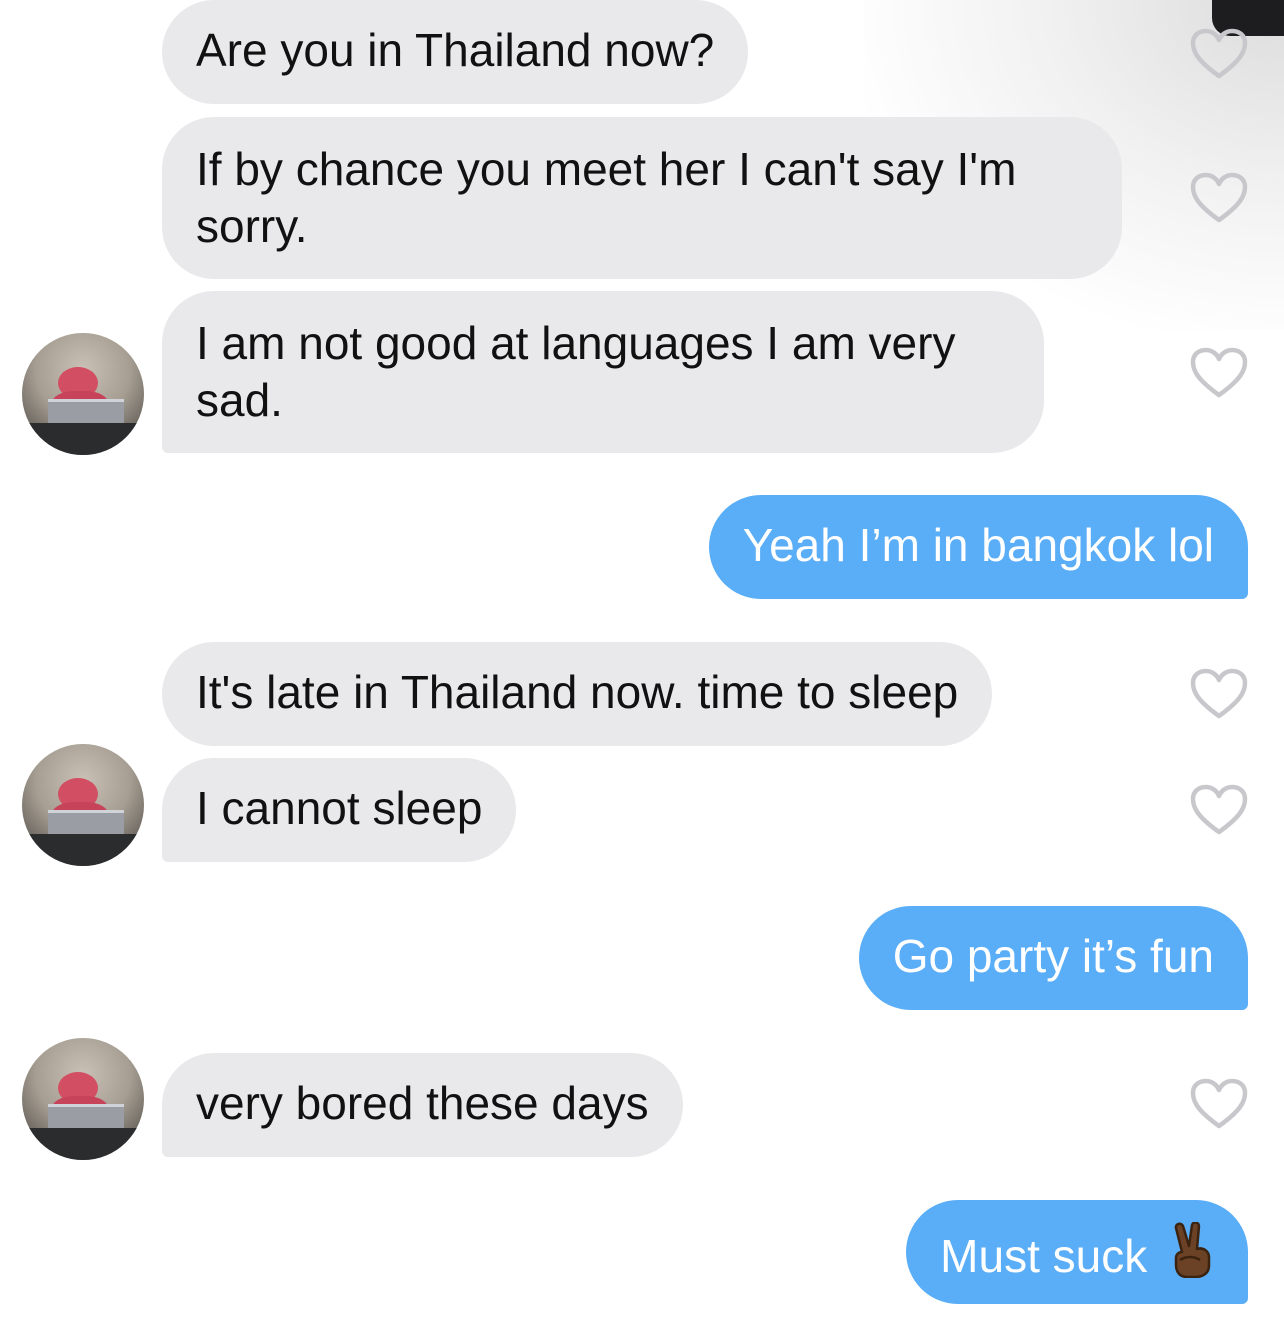 The image size is (1284, 1317). I want to click on message-bubble-outgoing: Must suck, so click(1077, 1252).